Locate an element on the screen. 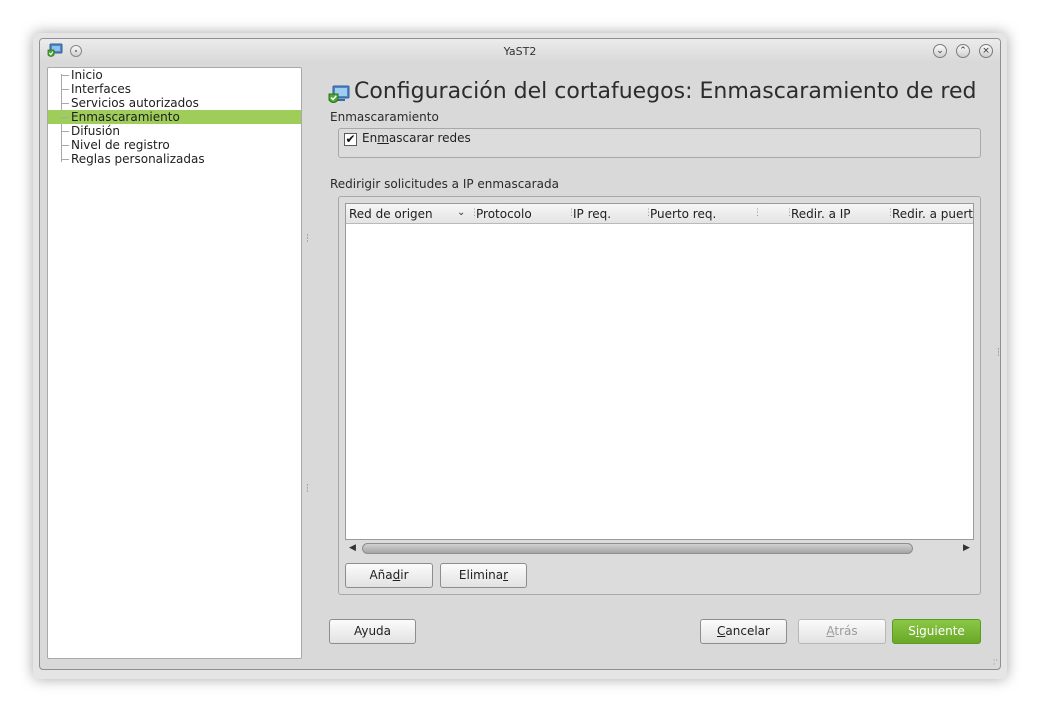 Image resolution: width=1040 pixels, height=707 pixels. label-part: Aña is located at coordinates (381, 575).